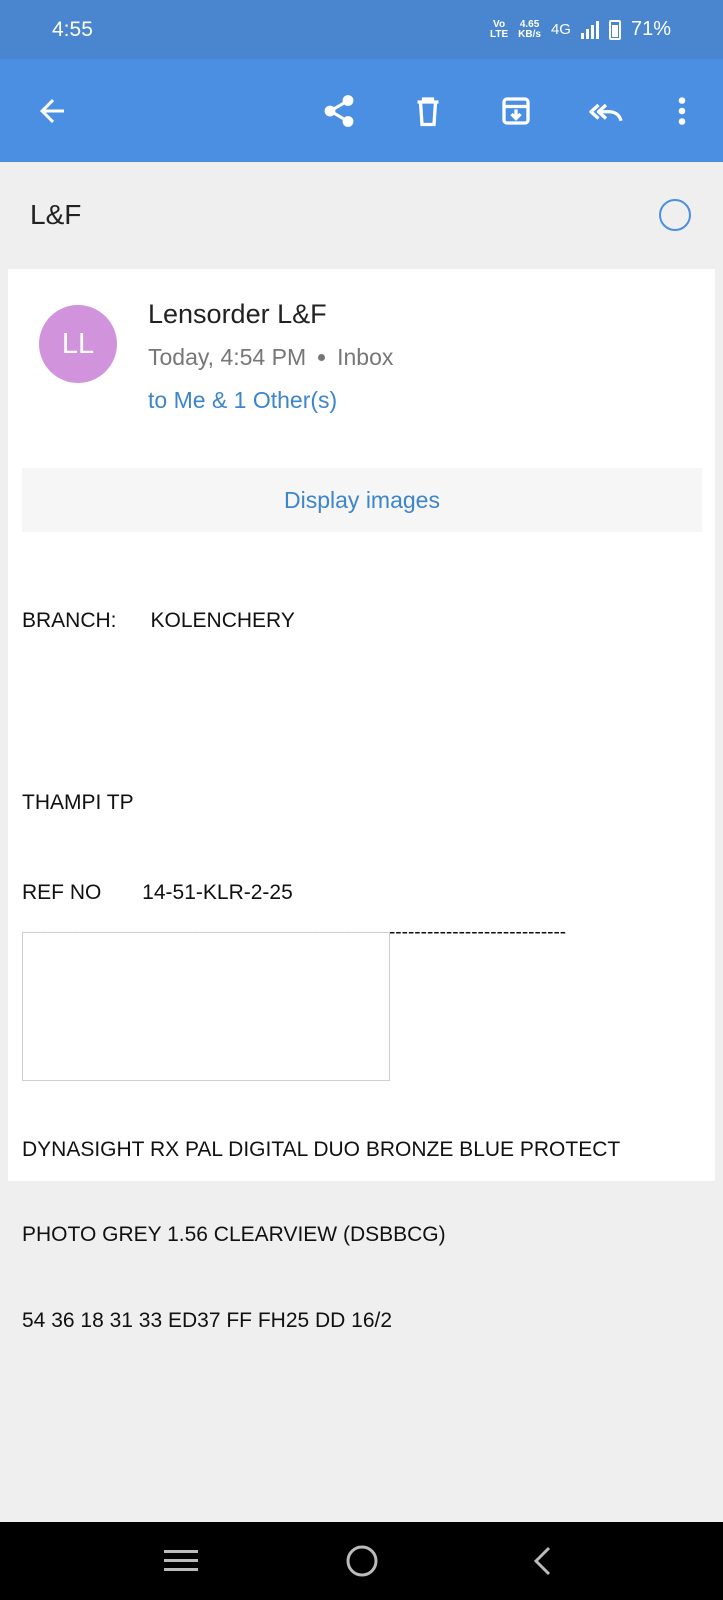 The height and width of the screenshot is (1600, 723). I want to click on network-speed: 4.65 KB/s, so click(529, 29).